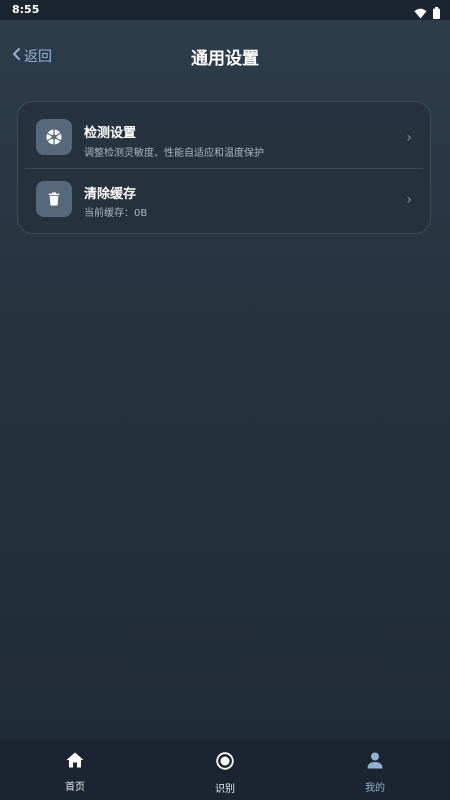 Image resolution: width=450 pixels, height=800 pixels. Describe the element at coordinates (110, 194) in the screenshot. I see `settings-item-title: 清除缓存` at that location.